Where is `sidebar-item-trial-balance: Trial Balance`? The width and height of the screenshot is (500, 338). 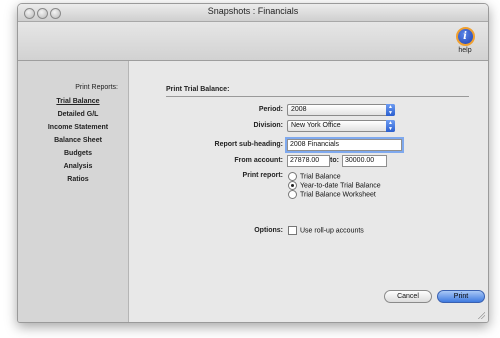 sidebar-item-trial-balance: Trial Balance is located at coordinates (78, 101).